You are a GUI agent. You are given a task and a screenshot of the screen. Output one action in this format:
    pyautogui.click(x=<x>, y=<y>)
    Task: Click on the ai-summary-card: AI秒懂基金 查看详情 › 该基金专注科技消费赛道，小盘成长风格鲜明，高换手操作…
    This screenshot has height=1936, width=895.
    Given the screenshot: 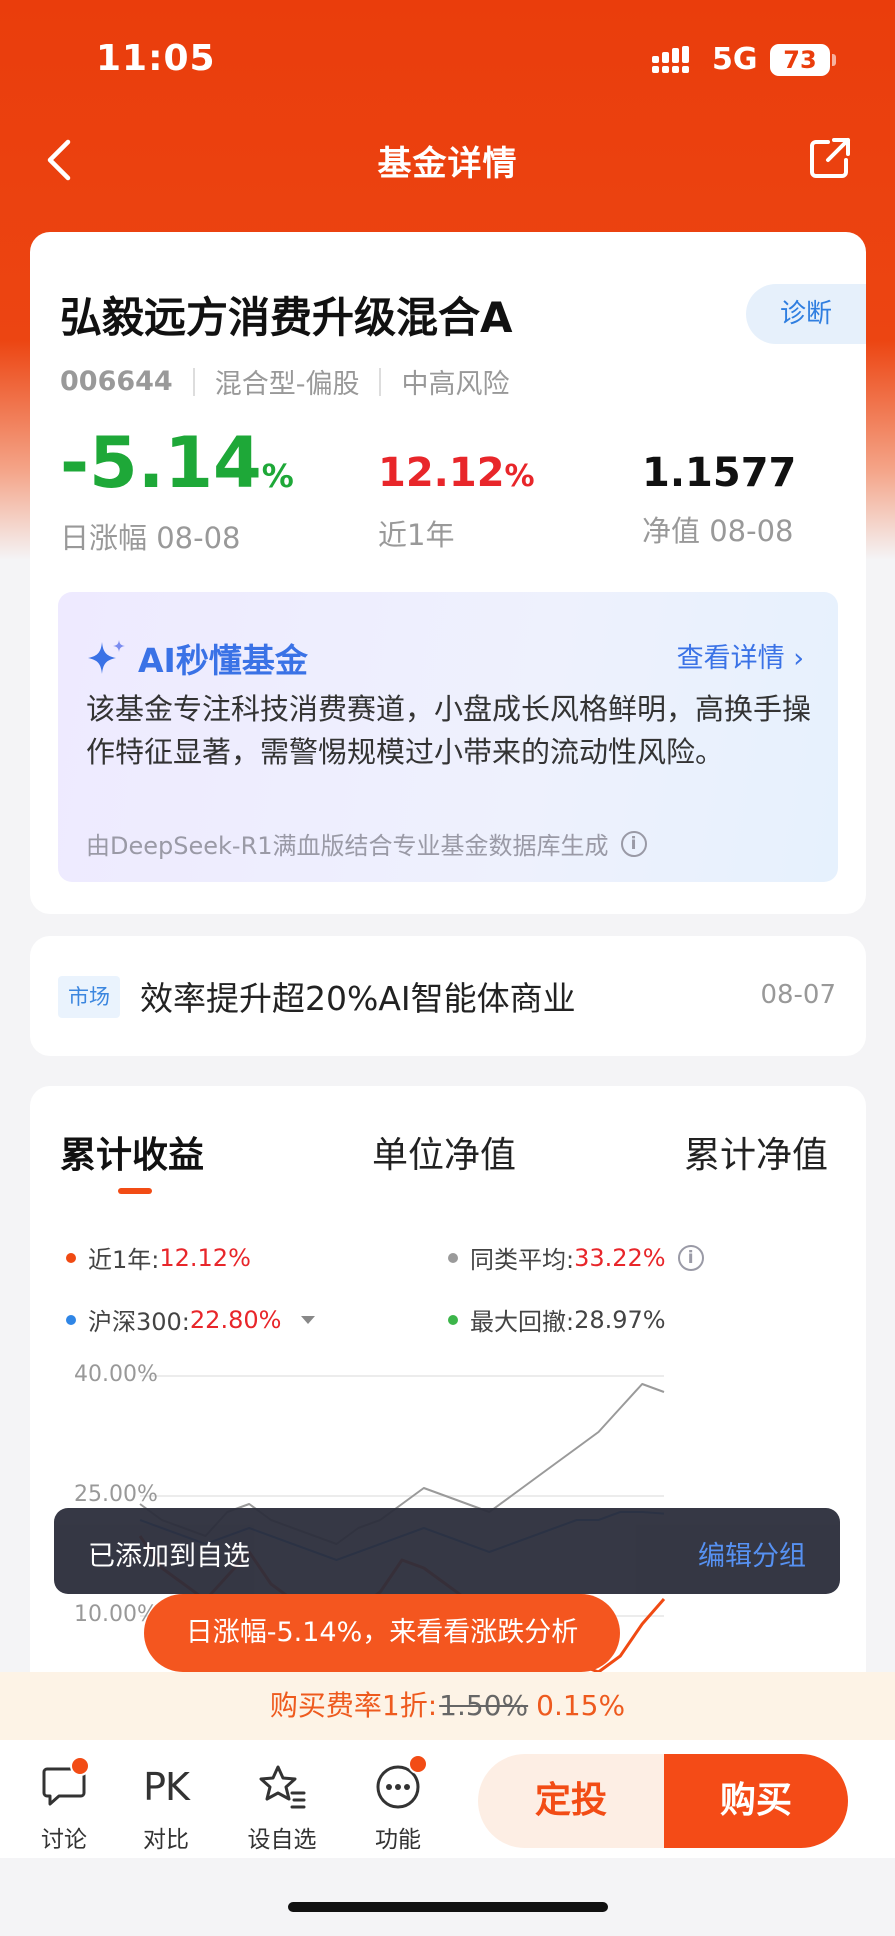 What is the action you would take?
    pyautogui.click(x=448, y=737)
    